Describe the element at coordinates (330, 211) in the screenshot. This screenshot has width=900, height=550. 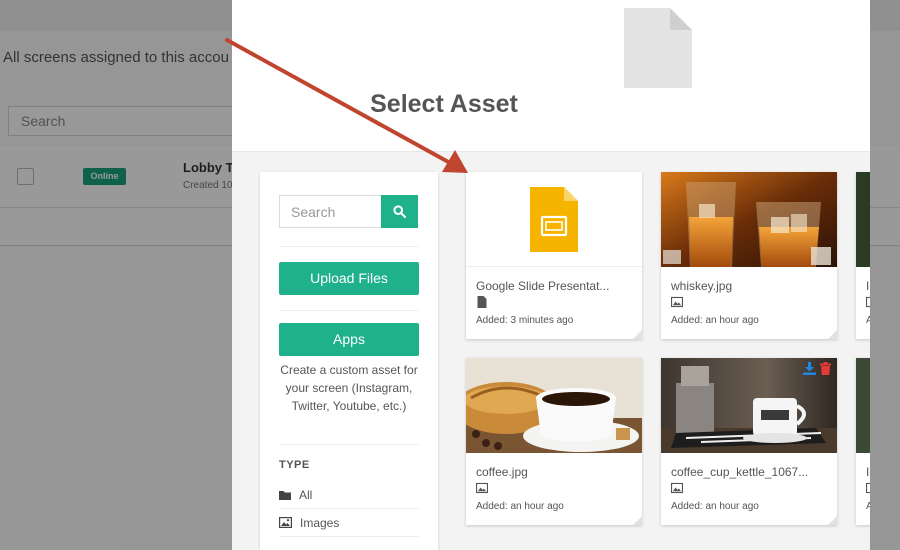
I see `asset-search-input: Search` at that location.